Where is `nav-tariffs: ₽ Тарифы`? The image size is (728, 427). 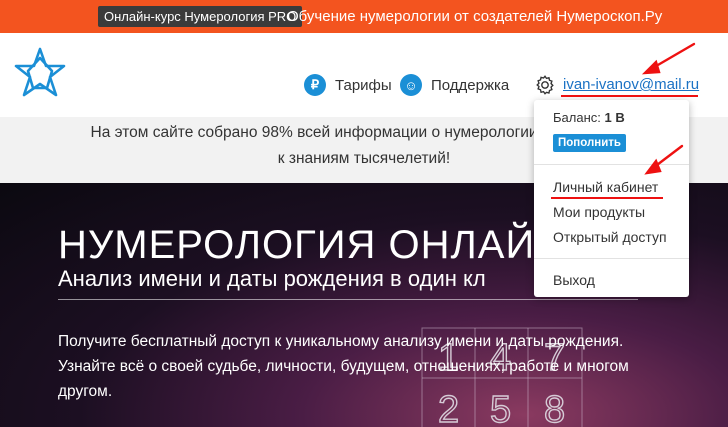
nav-tariffs: ₽ Тарифы is located at coordinates (348, 85).